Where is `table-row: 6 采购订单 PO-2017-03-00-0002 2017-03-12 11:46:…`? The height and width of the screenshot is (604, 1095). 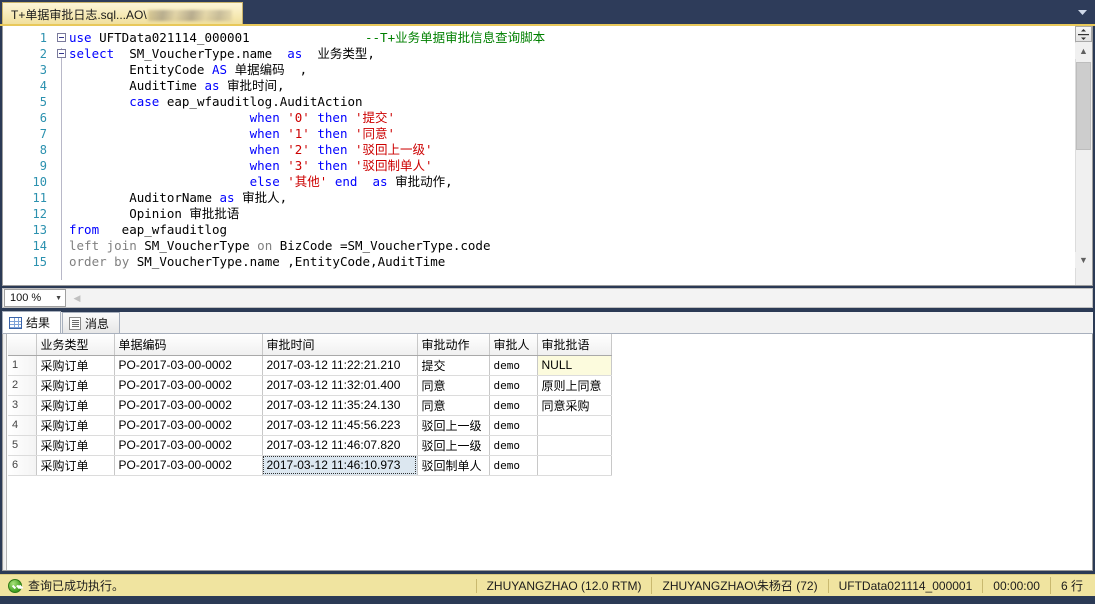
table-row: 6 采购订单 PO-2017-03-00-0002 2017-03-12 11:46:… is located at coordinates (310, 465).